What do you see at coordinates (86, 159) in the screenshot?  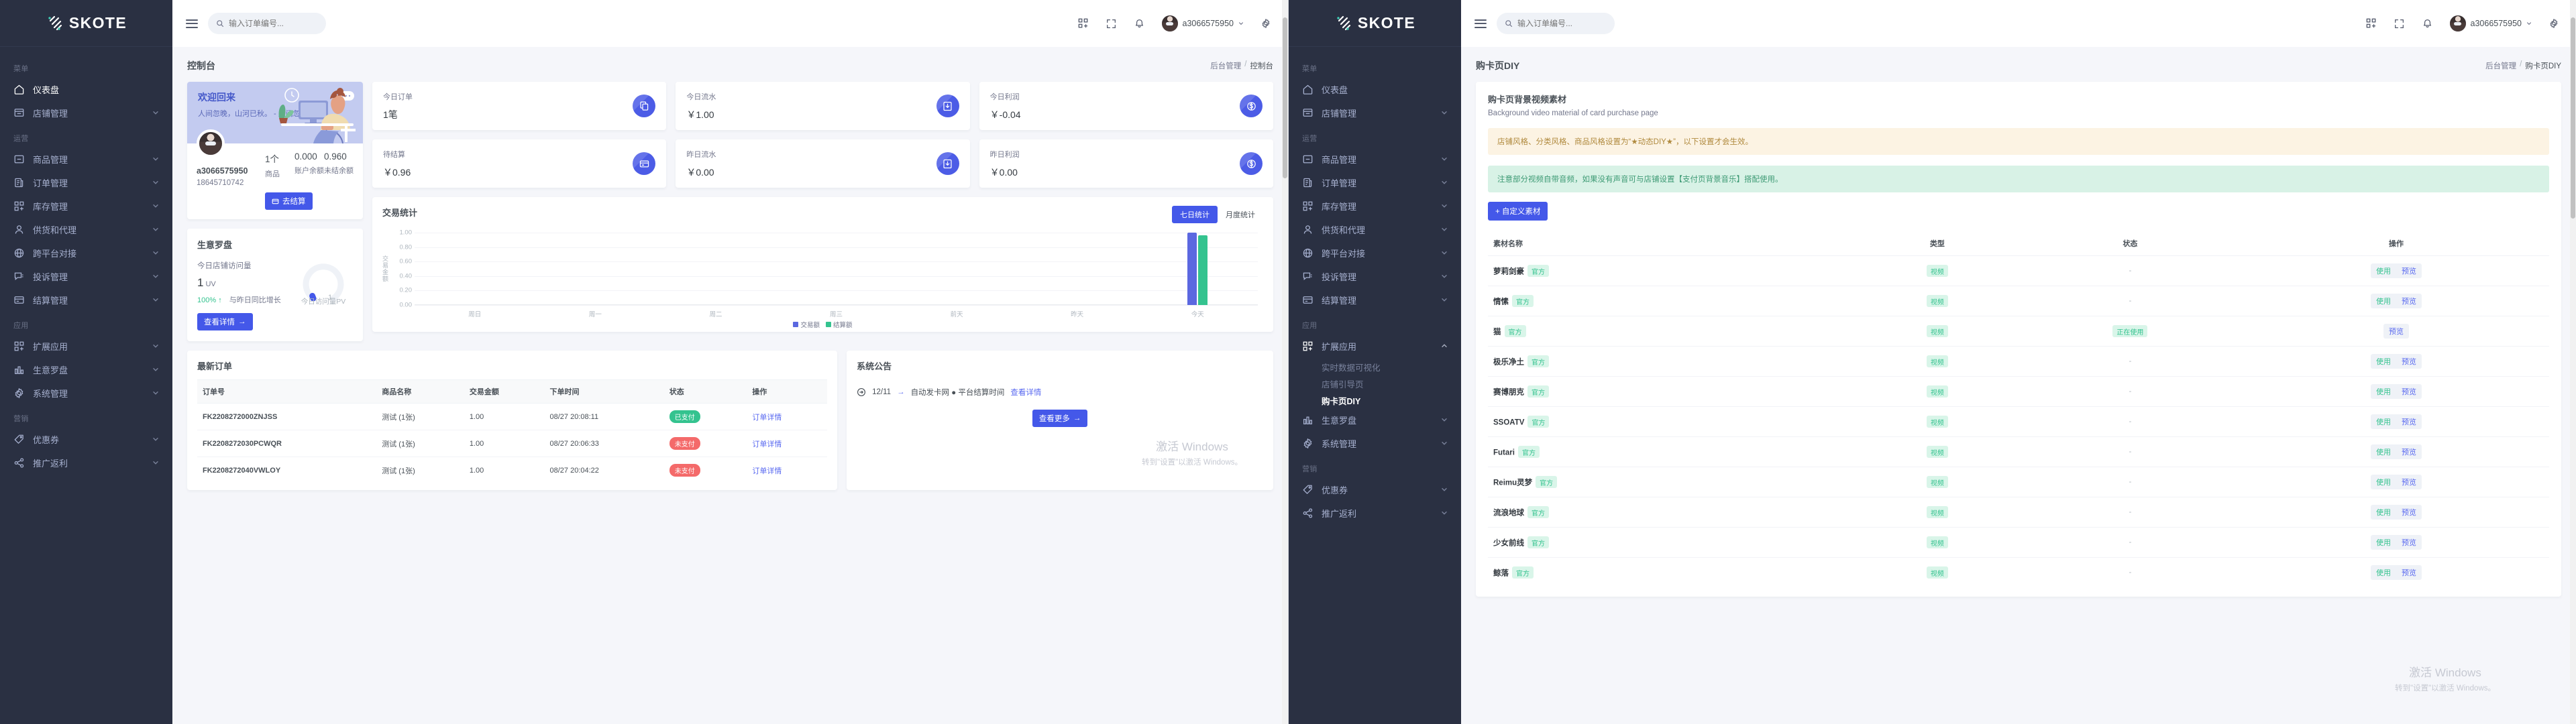 I see `sidebar-item-商品管理: 商品管理` at bounding box center [86, 159].